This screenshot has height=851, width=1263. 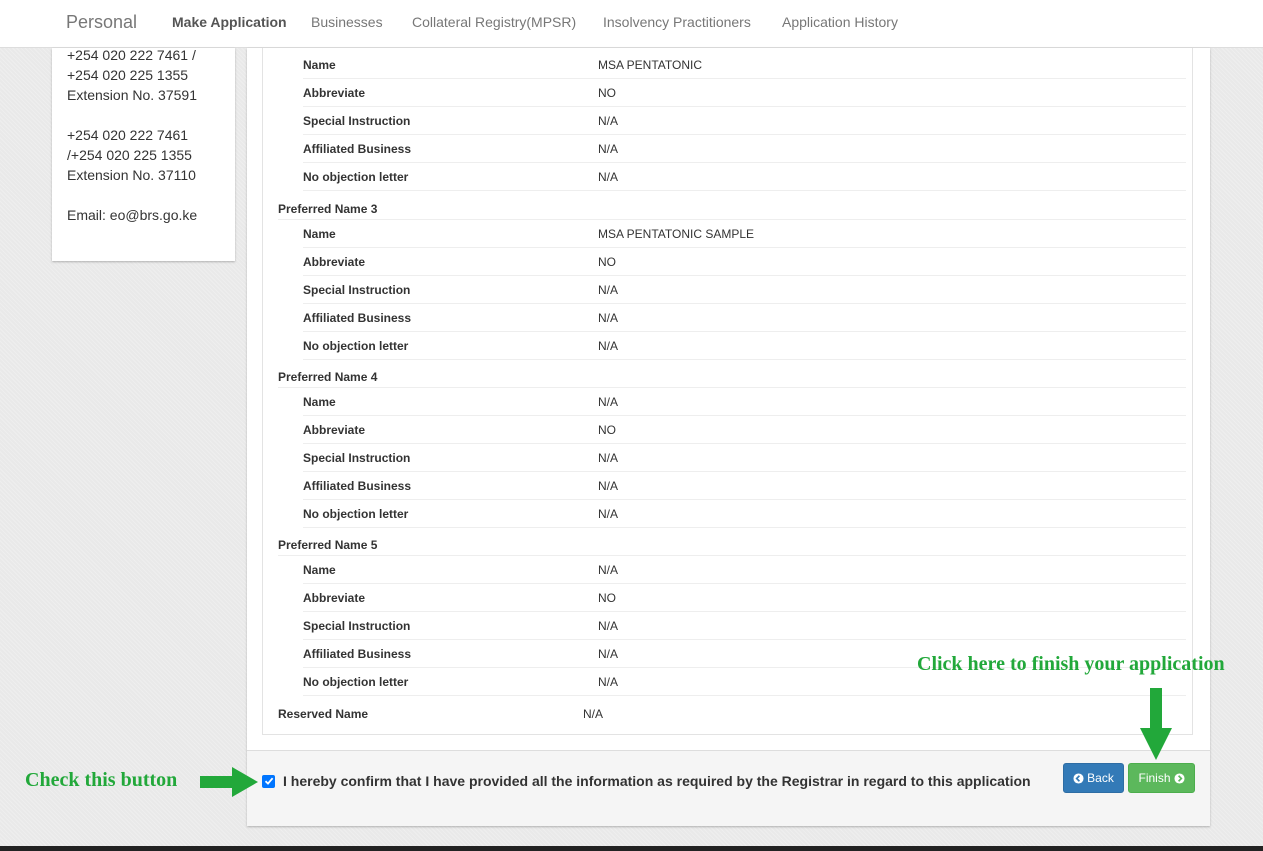 I want to click on chevron-circle-left-icon, so click(x=1078, y=778).